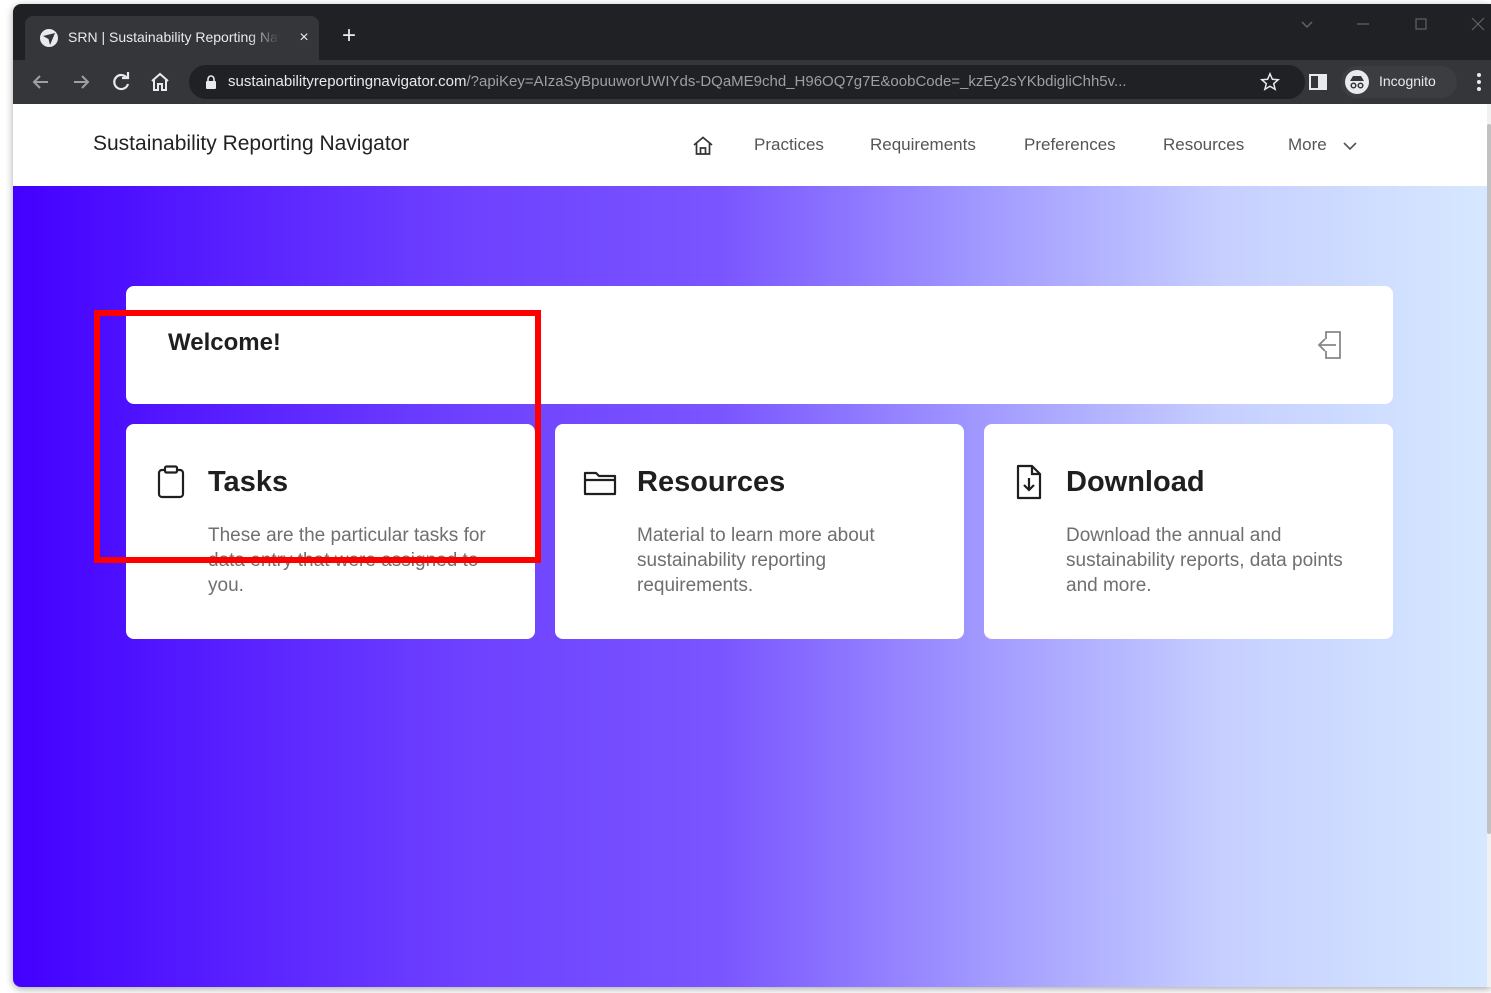  I want to click on download-title: Download, so click(1135, 482).